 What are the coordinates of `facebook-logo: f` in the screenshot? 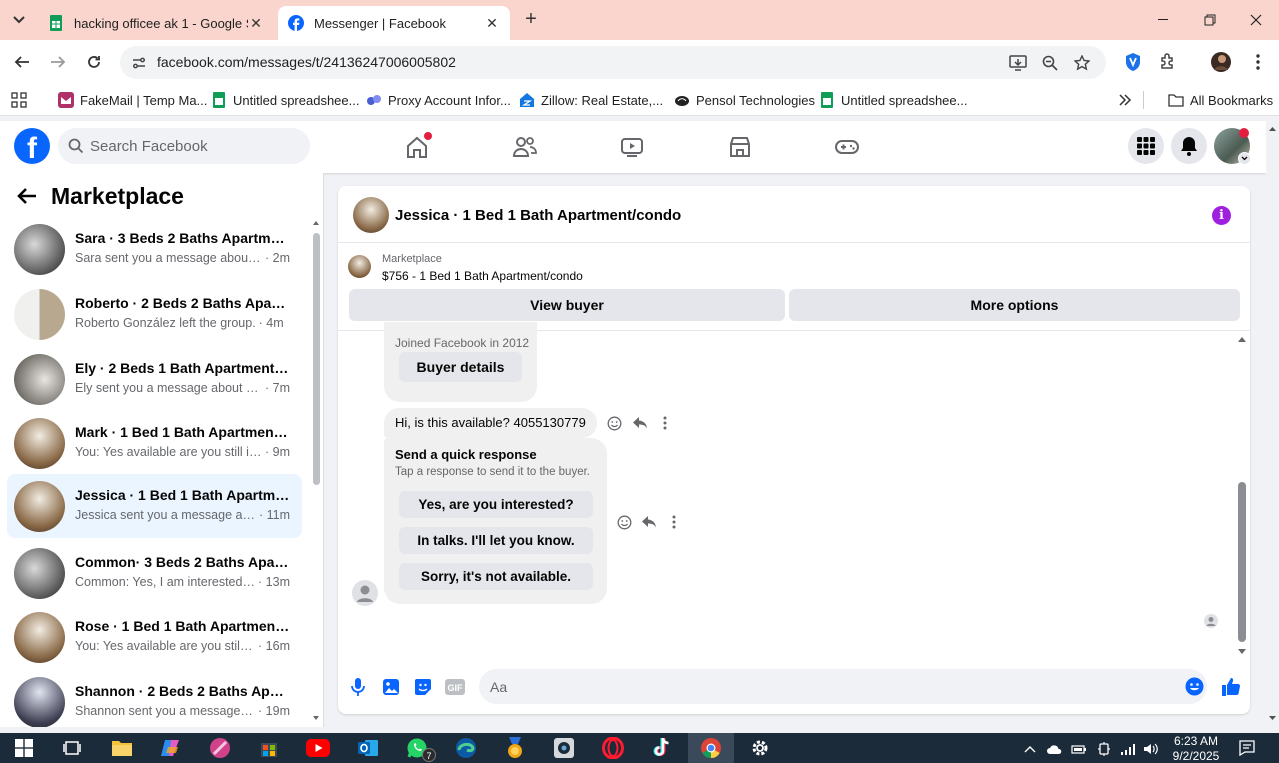 It's located at (32, 146).